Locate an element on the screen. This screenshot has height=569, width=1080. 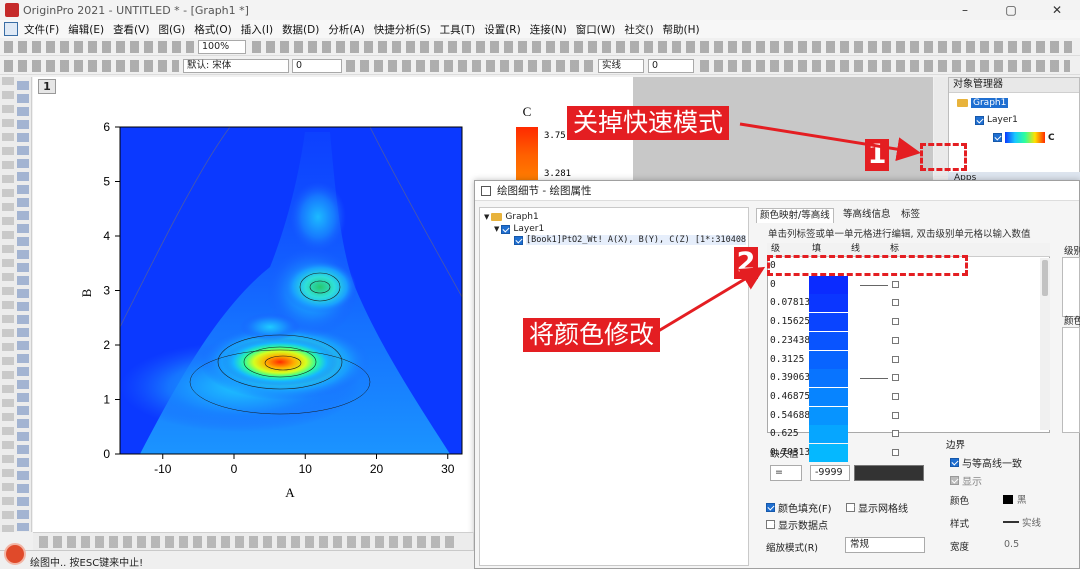
level-value: 0.23438 is located at coordinates (790, 340).